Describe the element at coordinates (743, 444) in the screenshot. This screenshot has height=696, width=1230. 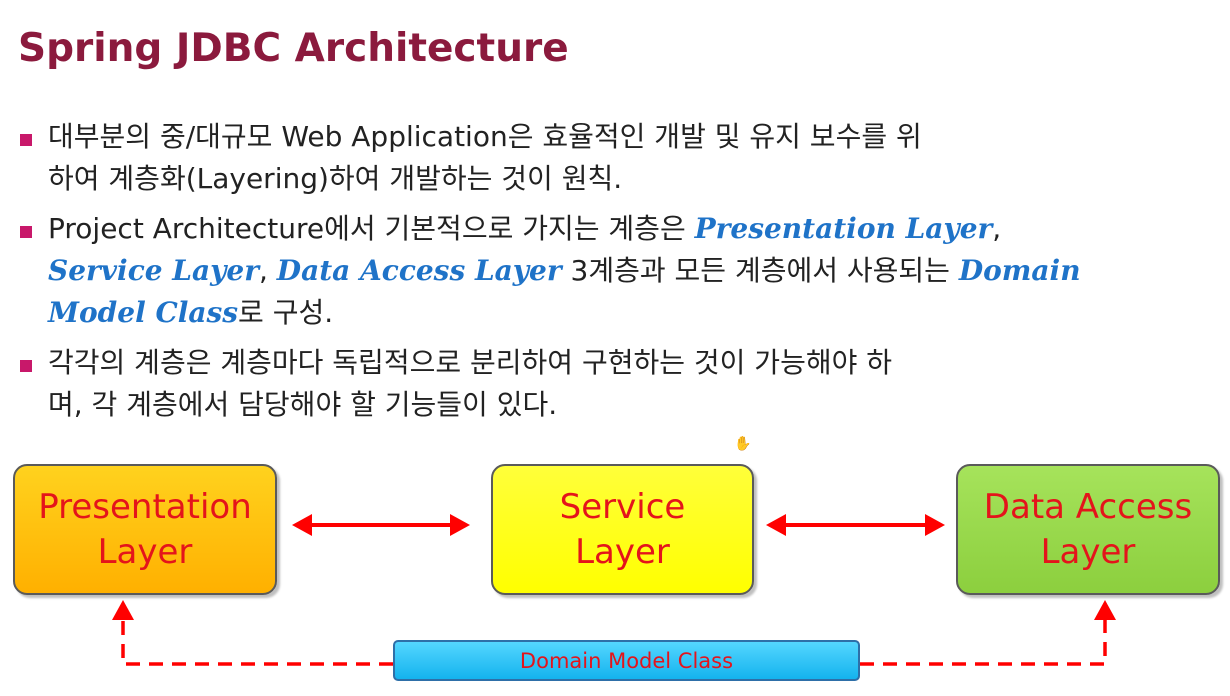
I see `hand-cursor-icon: ✋` at that location.